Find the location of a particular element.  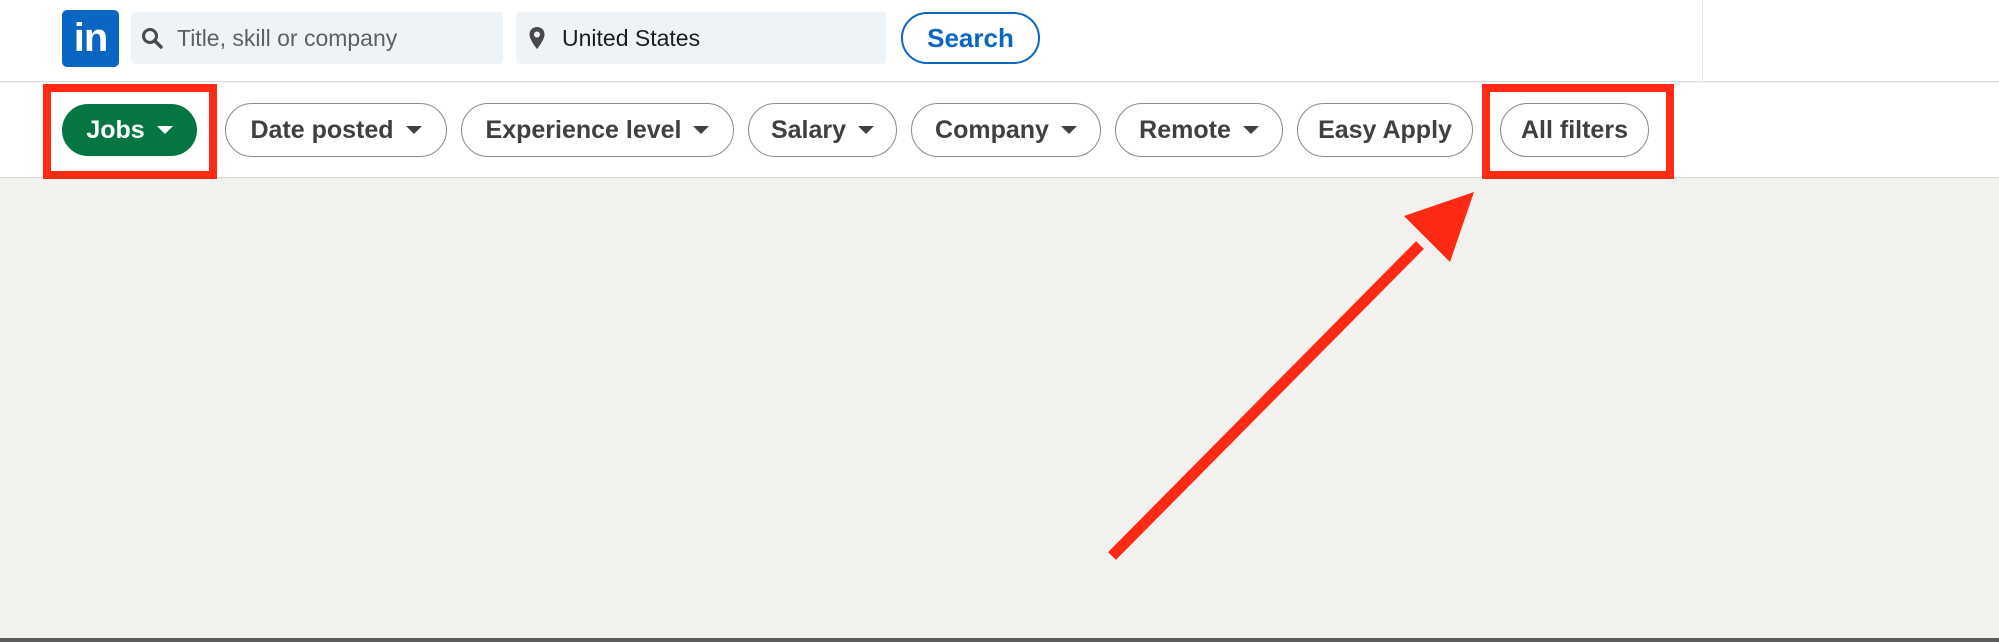

linkedin-logo: in is located at coordinates (90, 38).